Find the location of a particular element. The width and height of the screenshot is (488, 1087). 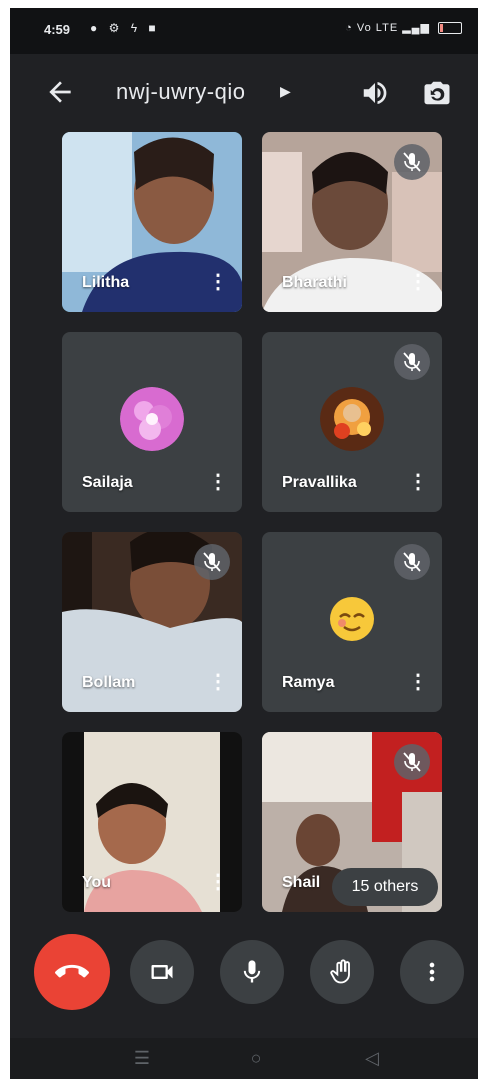

participant-name: Ramya is located at coordinates (308, 682).